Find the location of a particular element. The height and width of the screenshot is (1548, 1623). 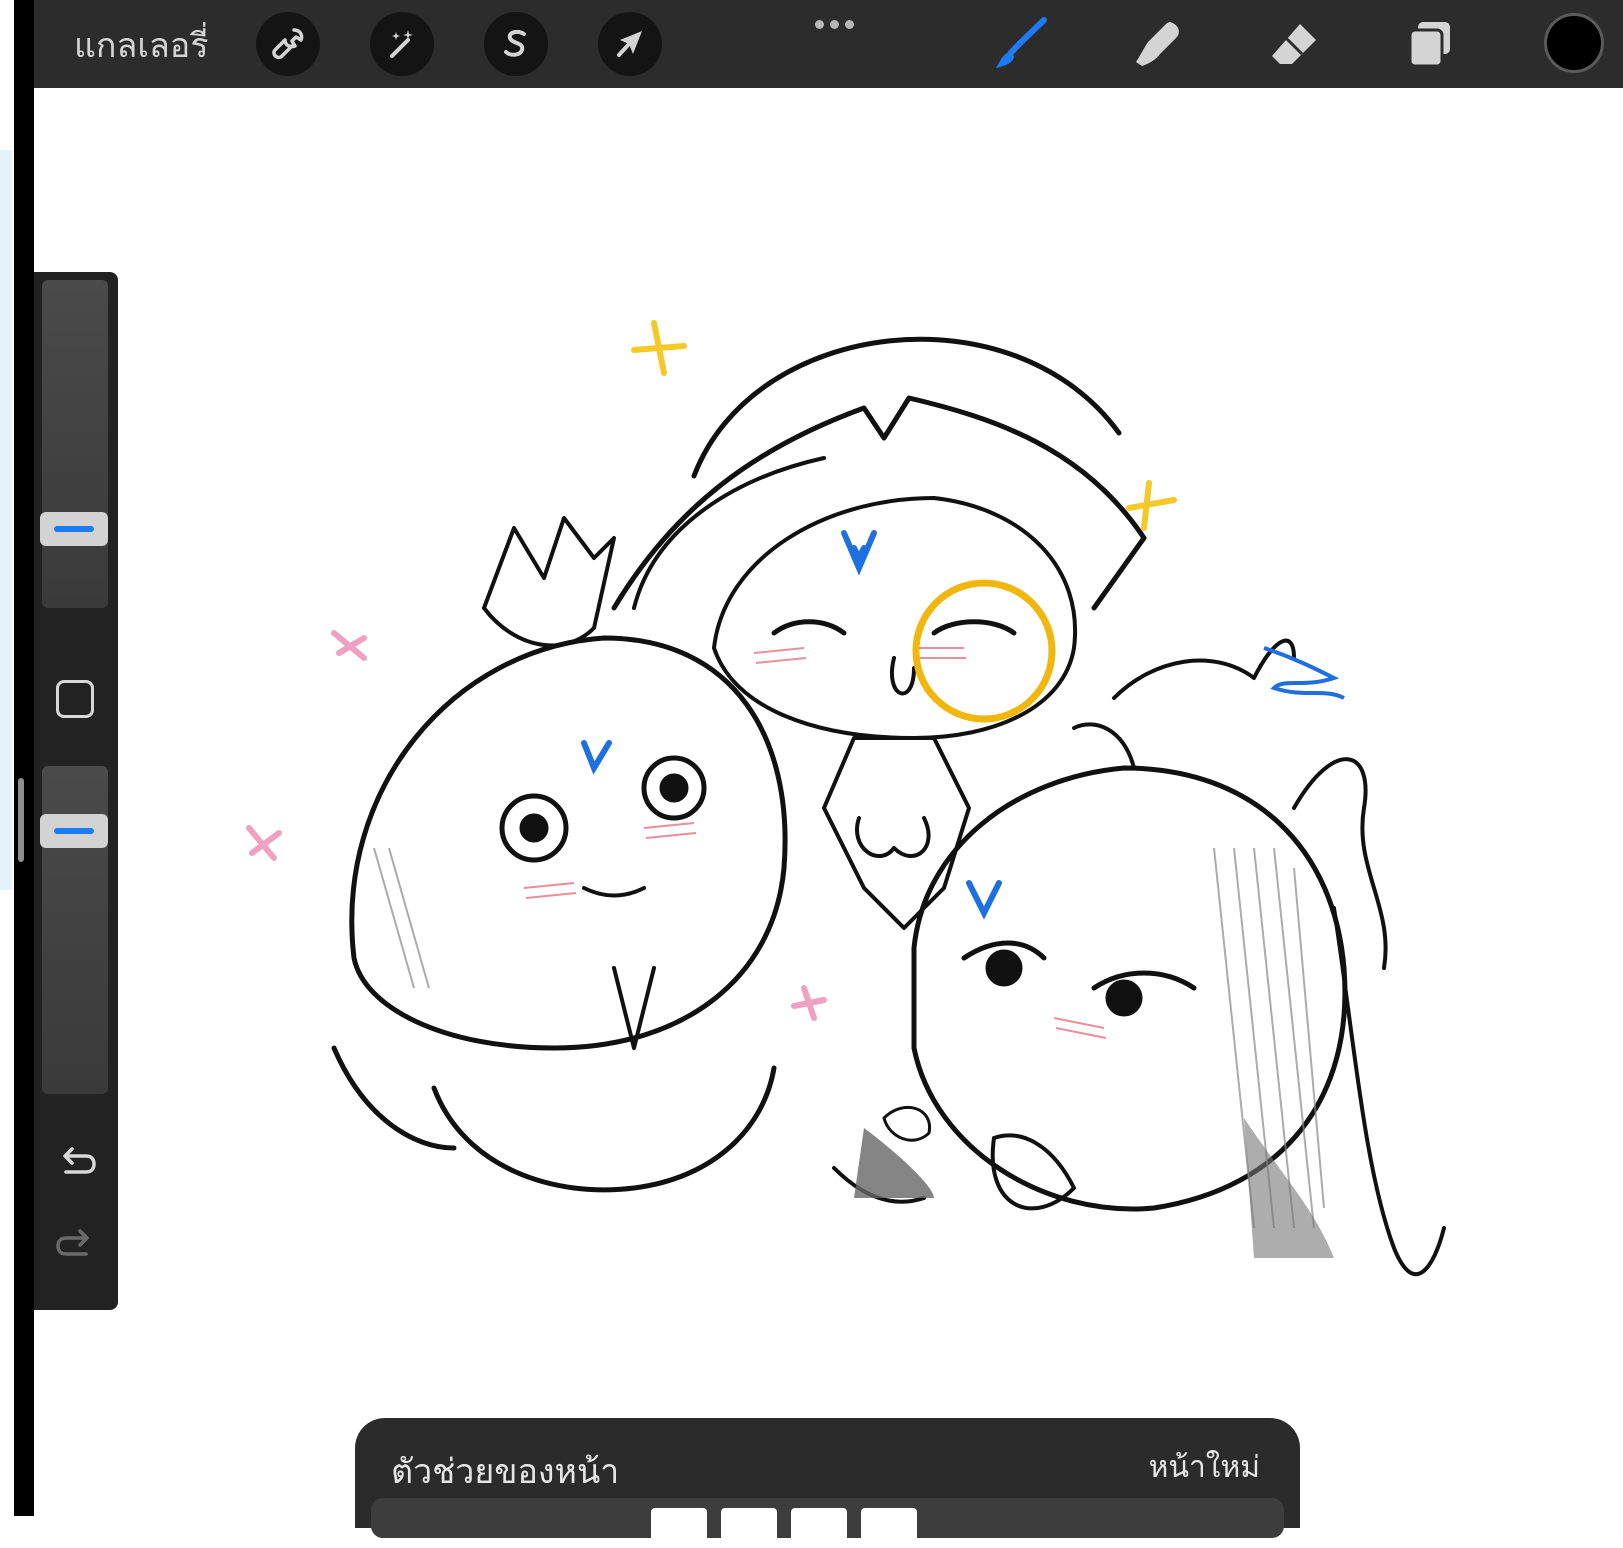

actions-button is located at coordinates (288, 44).